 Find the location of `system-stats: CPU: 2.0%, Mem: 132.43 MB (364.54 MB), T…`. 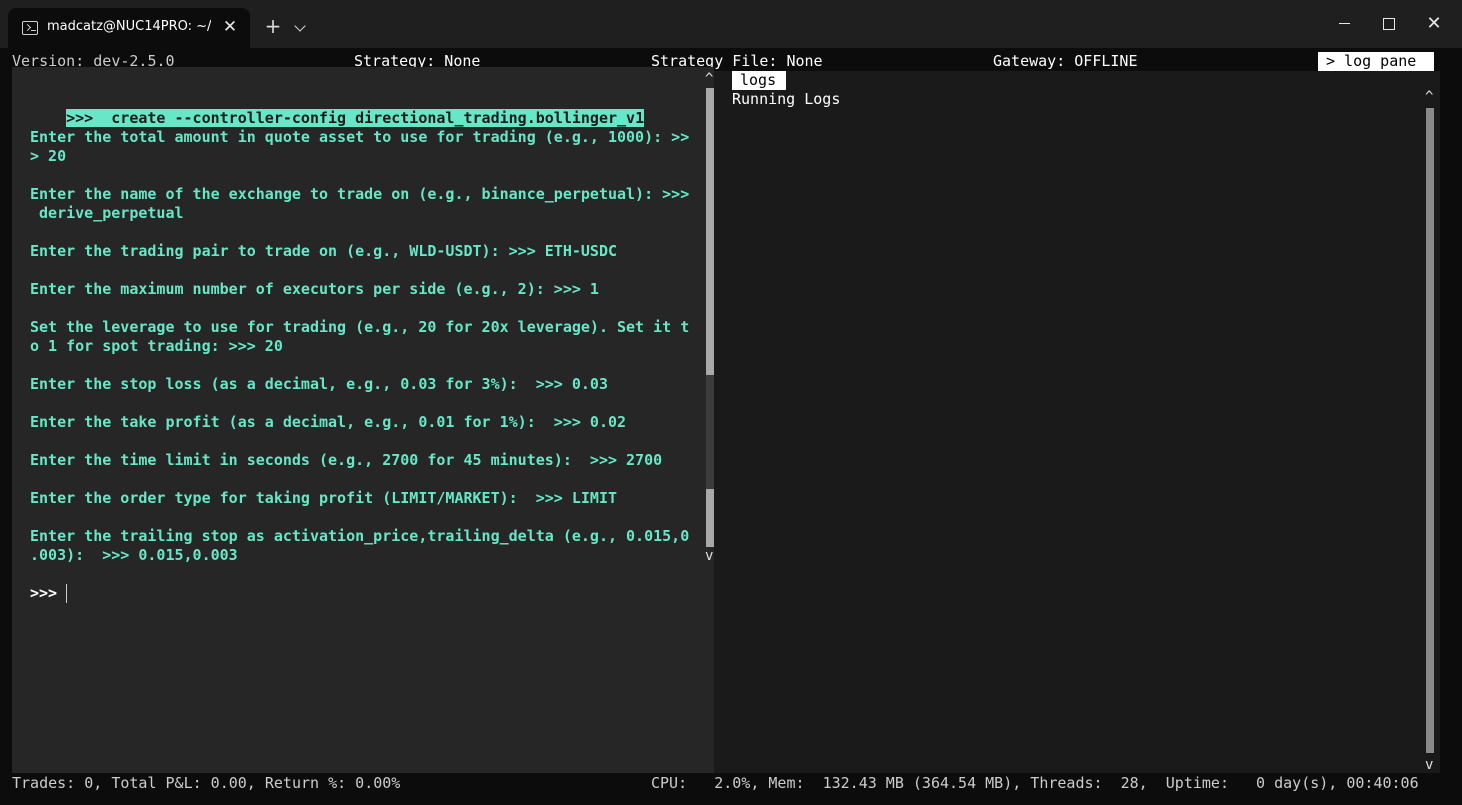

system-stats: CPU: 2.0%, Mem: 132.43 MB (364.54 MB), T… is located at coordinates (1035, 783).